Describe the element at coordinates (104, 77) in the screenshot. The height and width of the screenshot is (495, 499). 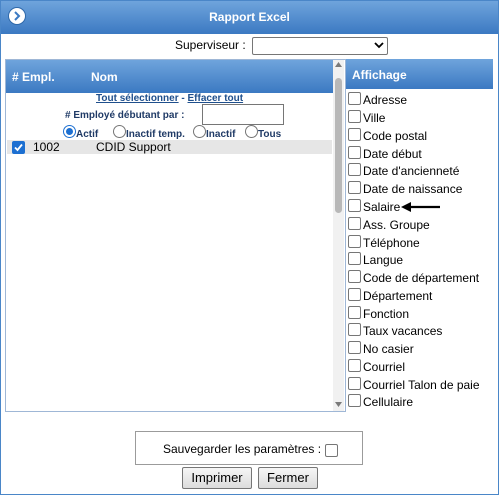
I see `column-name: Nom` at that location.